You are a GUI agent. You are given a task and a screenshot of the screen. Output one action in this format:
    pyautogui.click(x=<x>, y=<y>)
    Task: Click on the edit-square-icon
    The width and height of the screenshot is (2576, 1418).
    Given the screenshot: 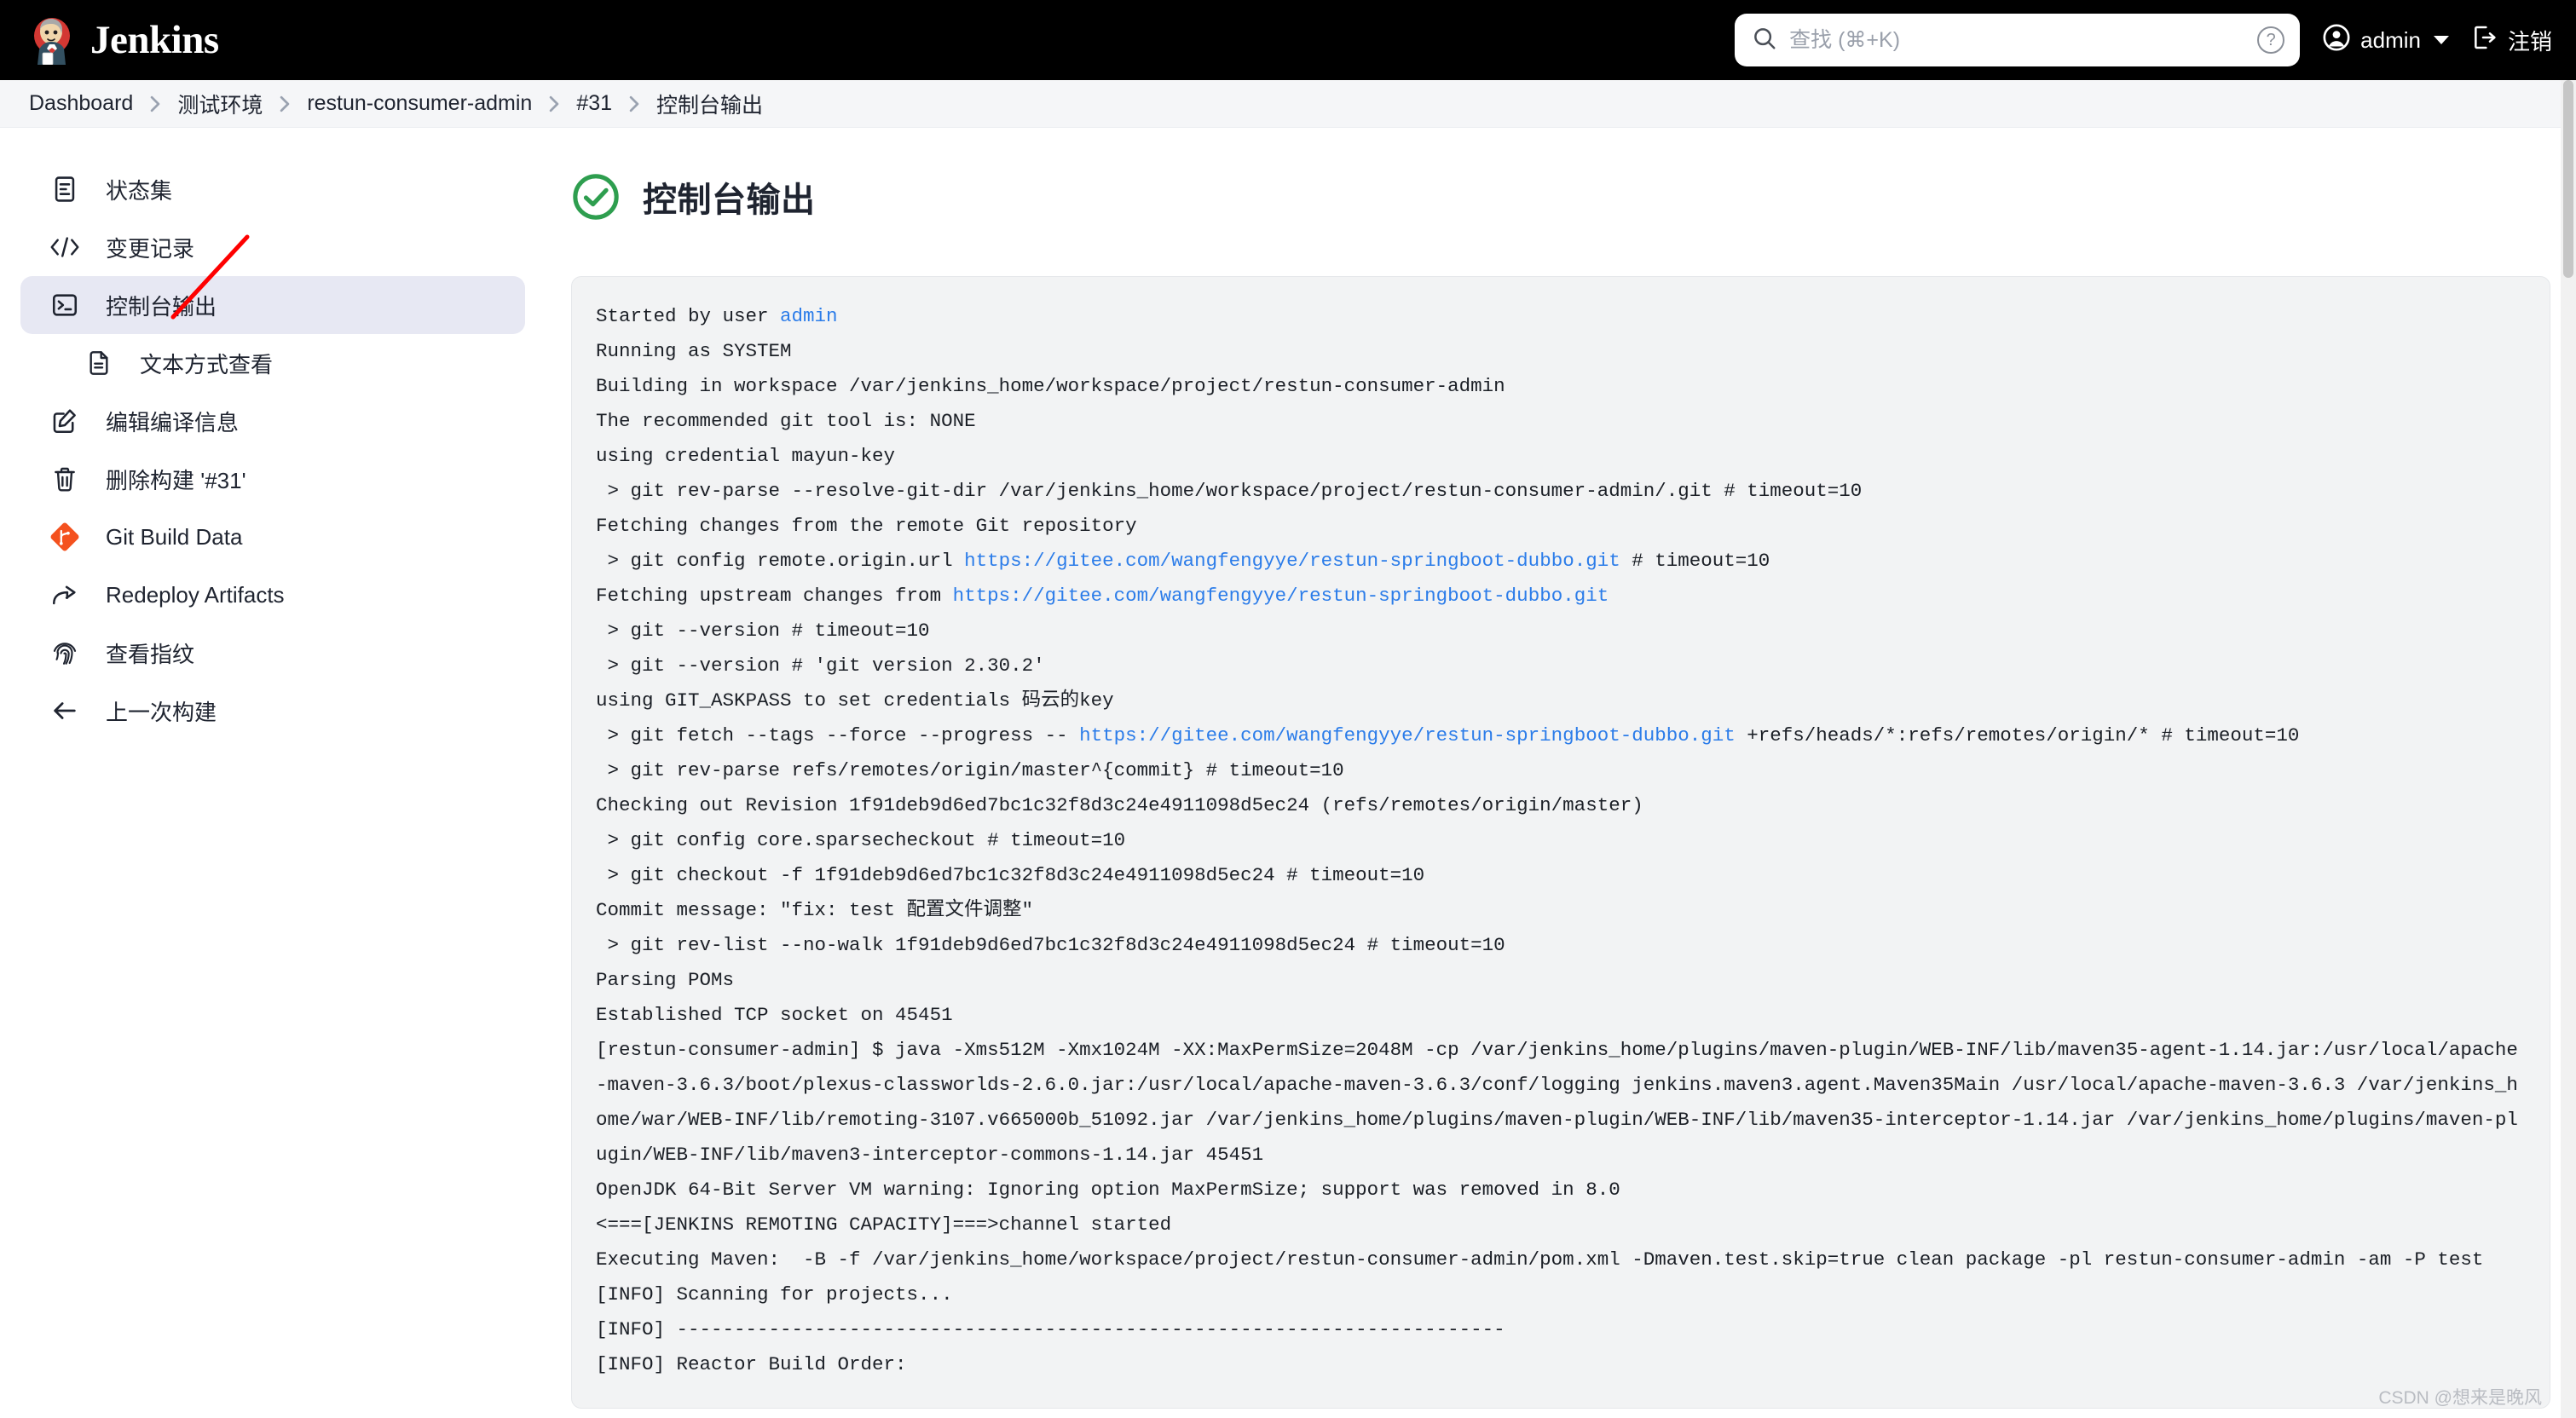 What is the action you would take?
    pyautogui.click(x=65, y=421)
    